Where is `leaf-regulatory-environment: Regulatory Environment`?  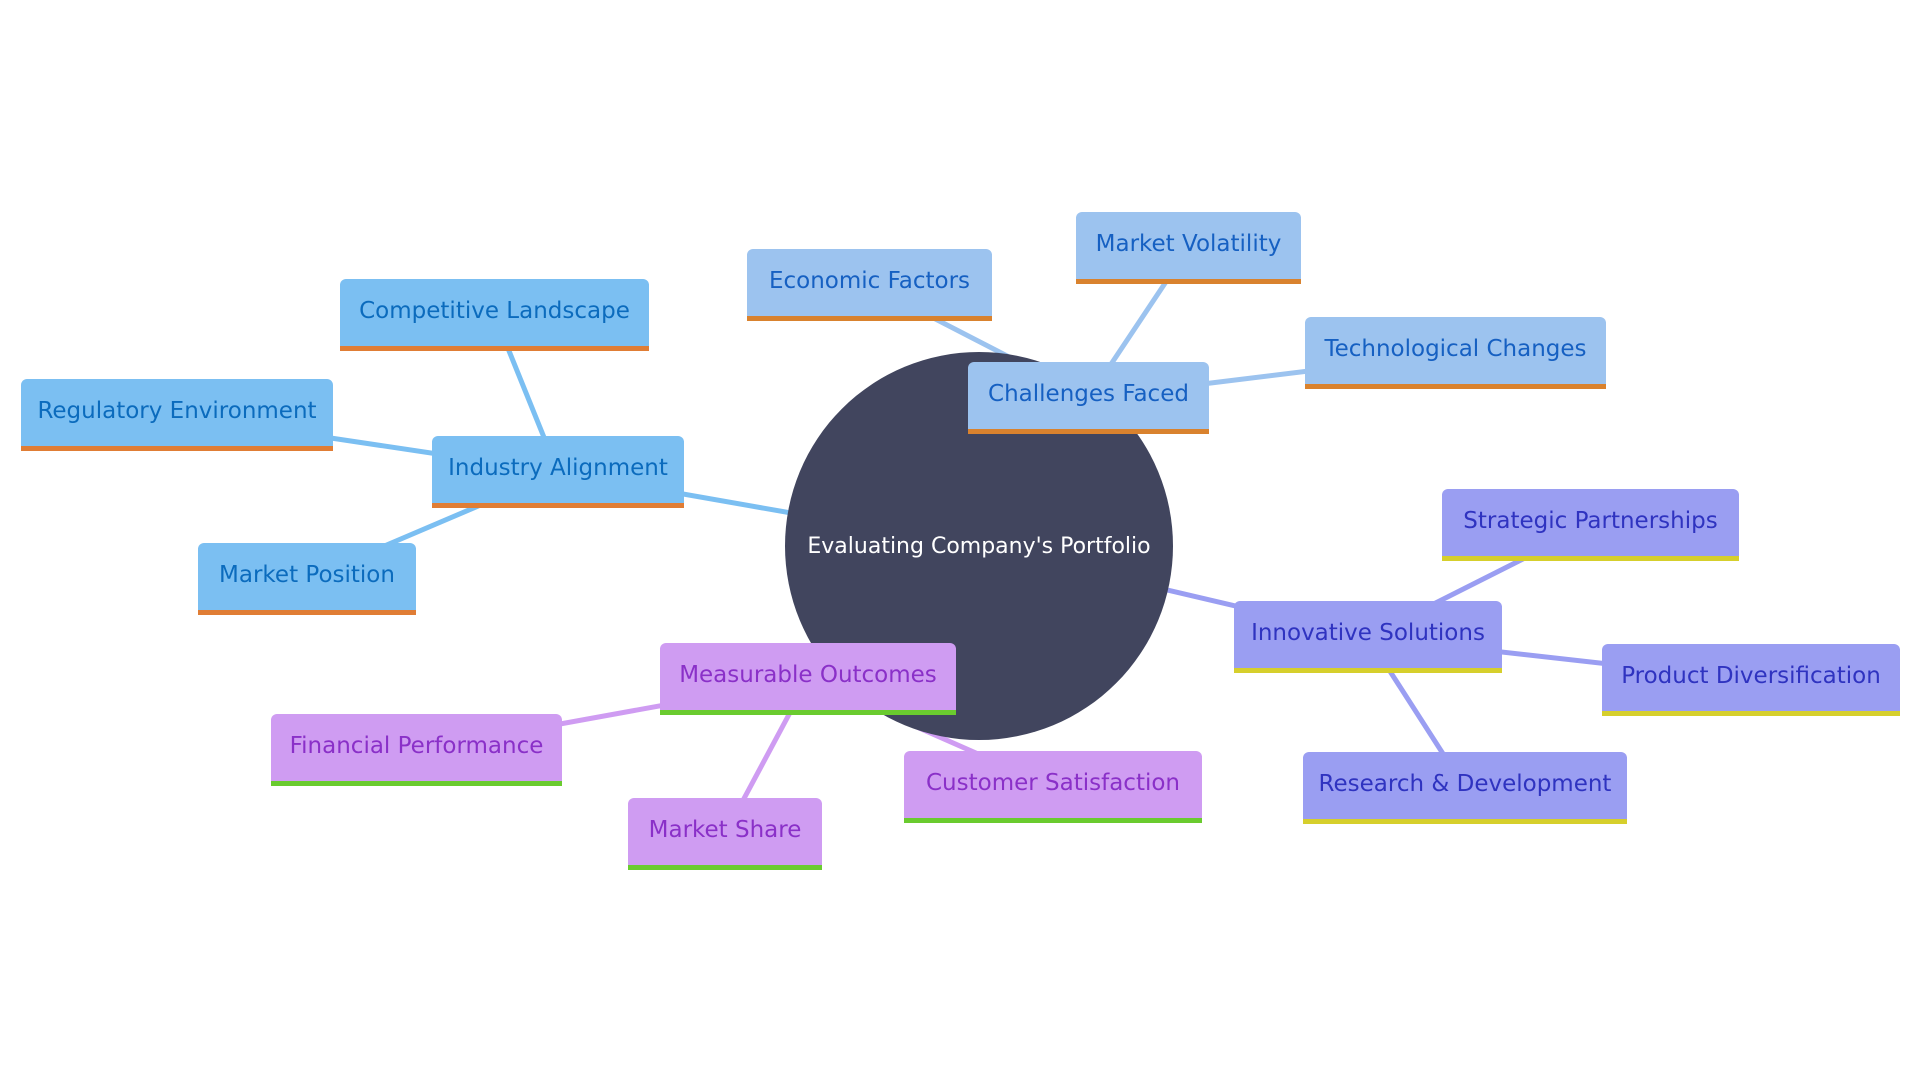 leaf-regulatory-environment: Regulatory Environment is located at coordinates (177, 415).